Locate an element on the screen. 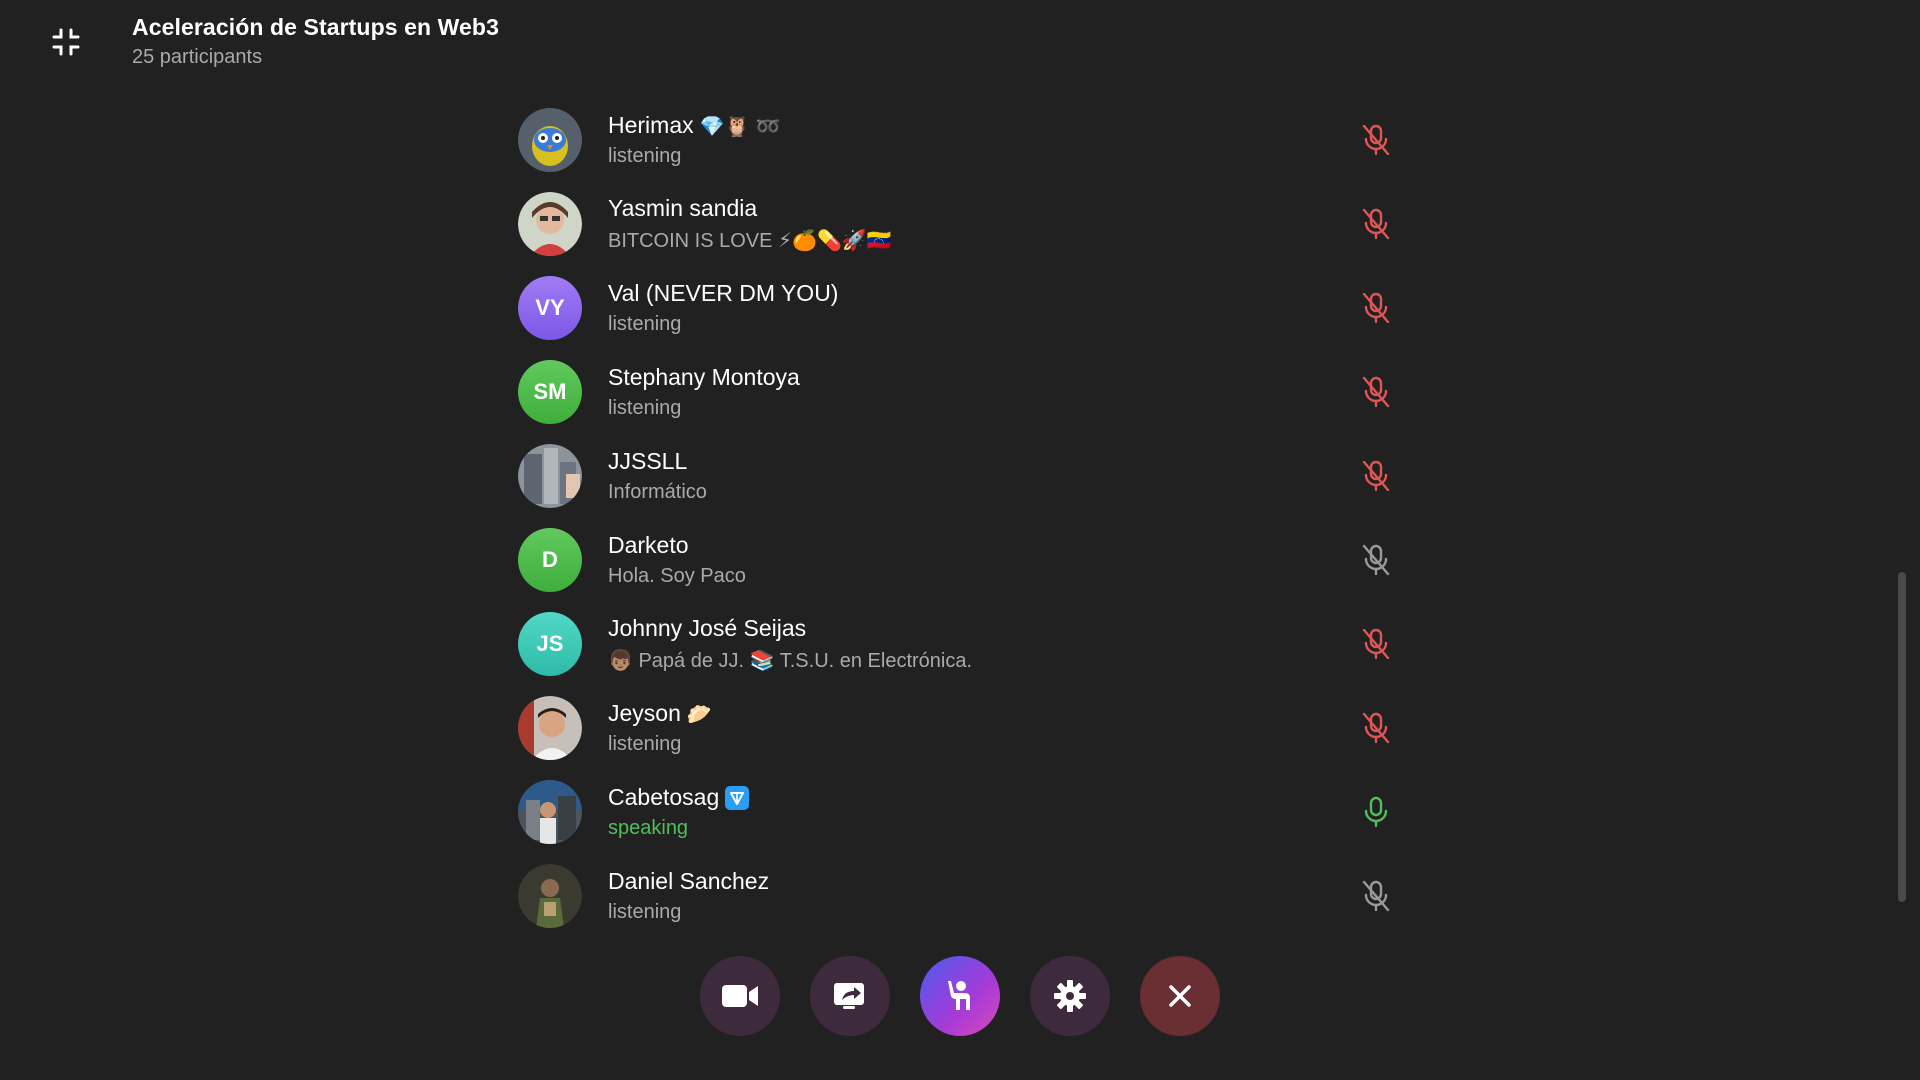  video-button is located at coordinates (740, 996).